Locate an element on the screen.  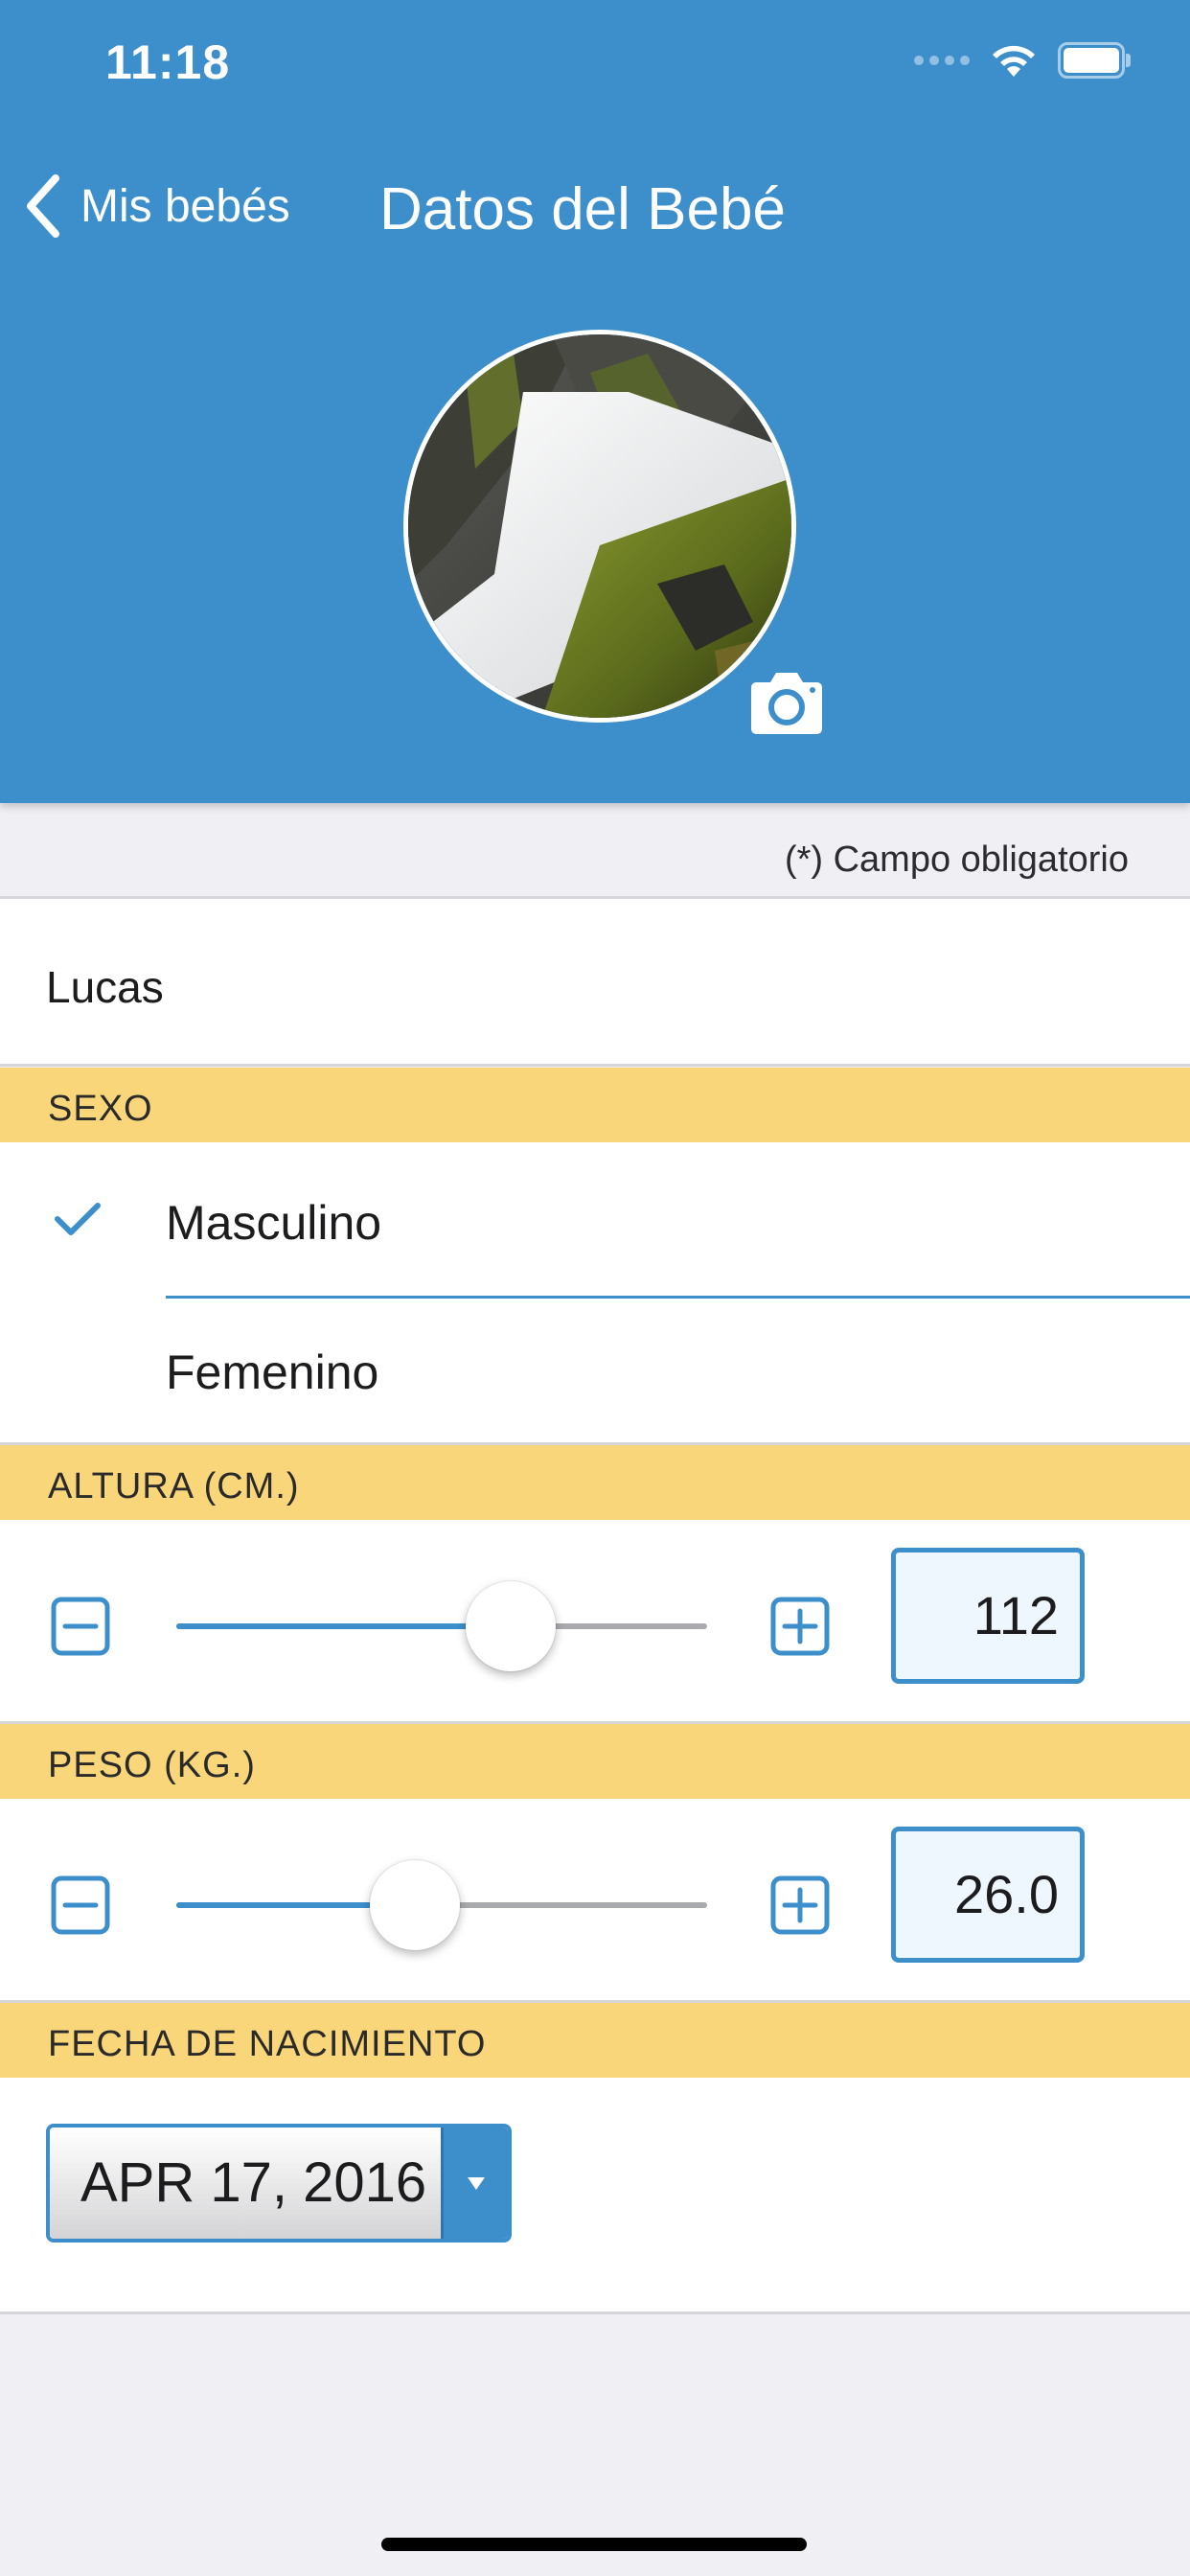
height-section-label: ALTURA (CM.) is located at coordinates (174, 1486).